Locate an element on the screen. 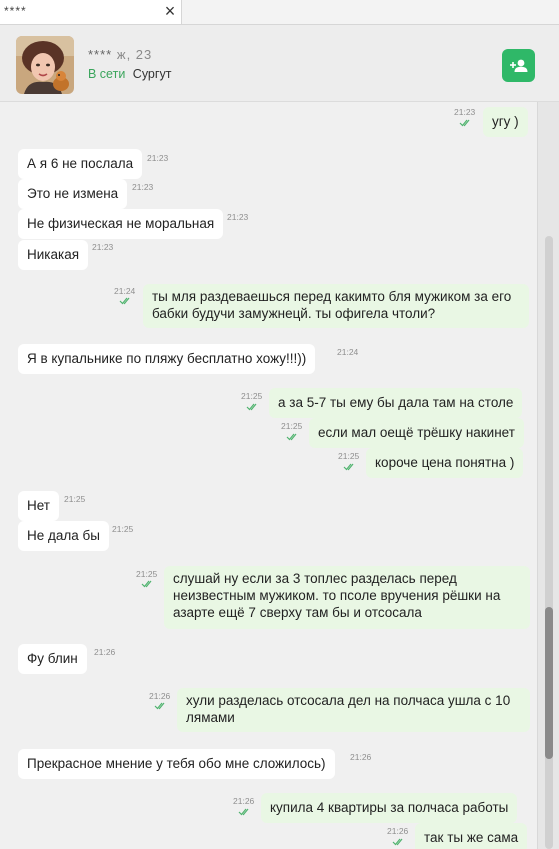 This screenshot has height=849, width=559. add-contact-button is located at coordinates (518, 65).